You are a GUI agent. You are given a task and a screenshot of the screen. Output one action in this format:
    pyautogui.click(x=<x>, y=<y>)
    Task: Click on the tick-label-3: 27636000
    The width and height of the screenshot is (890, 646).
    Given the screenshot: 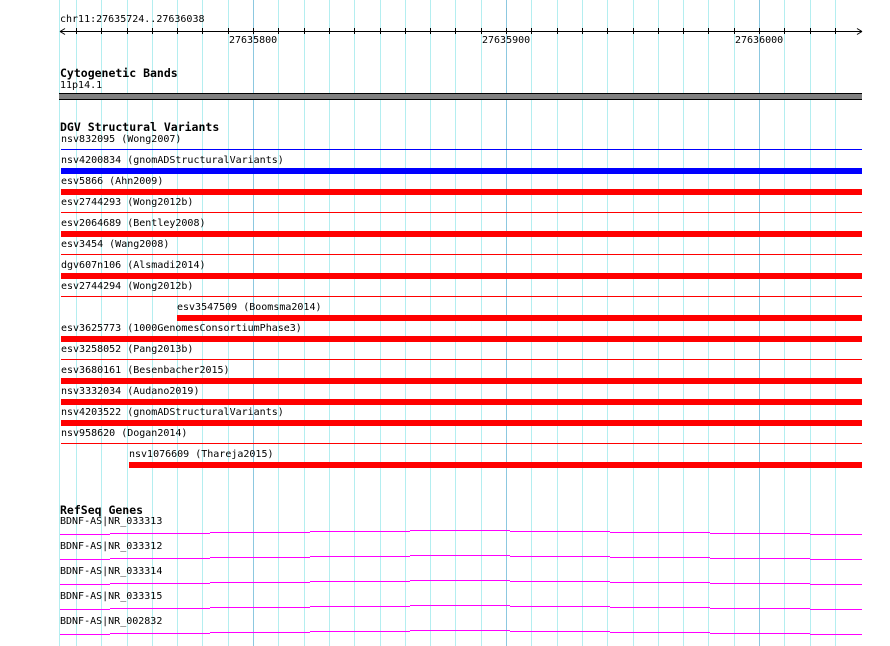 What is the action you would take?
    pyautogui.click(x=759, y=40)
    